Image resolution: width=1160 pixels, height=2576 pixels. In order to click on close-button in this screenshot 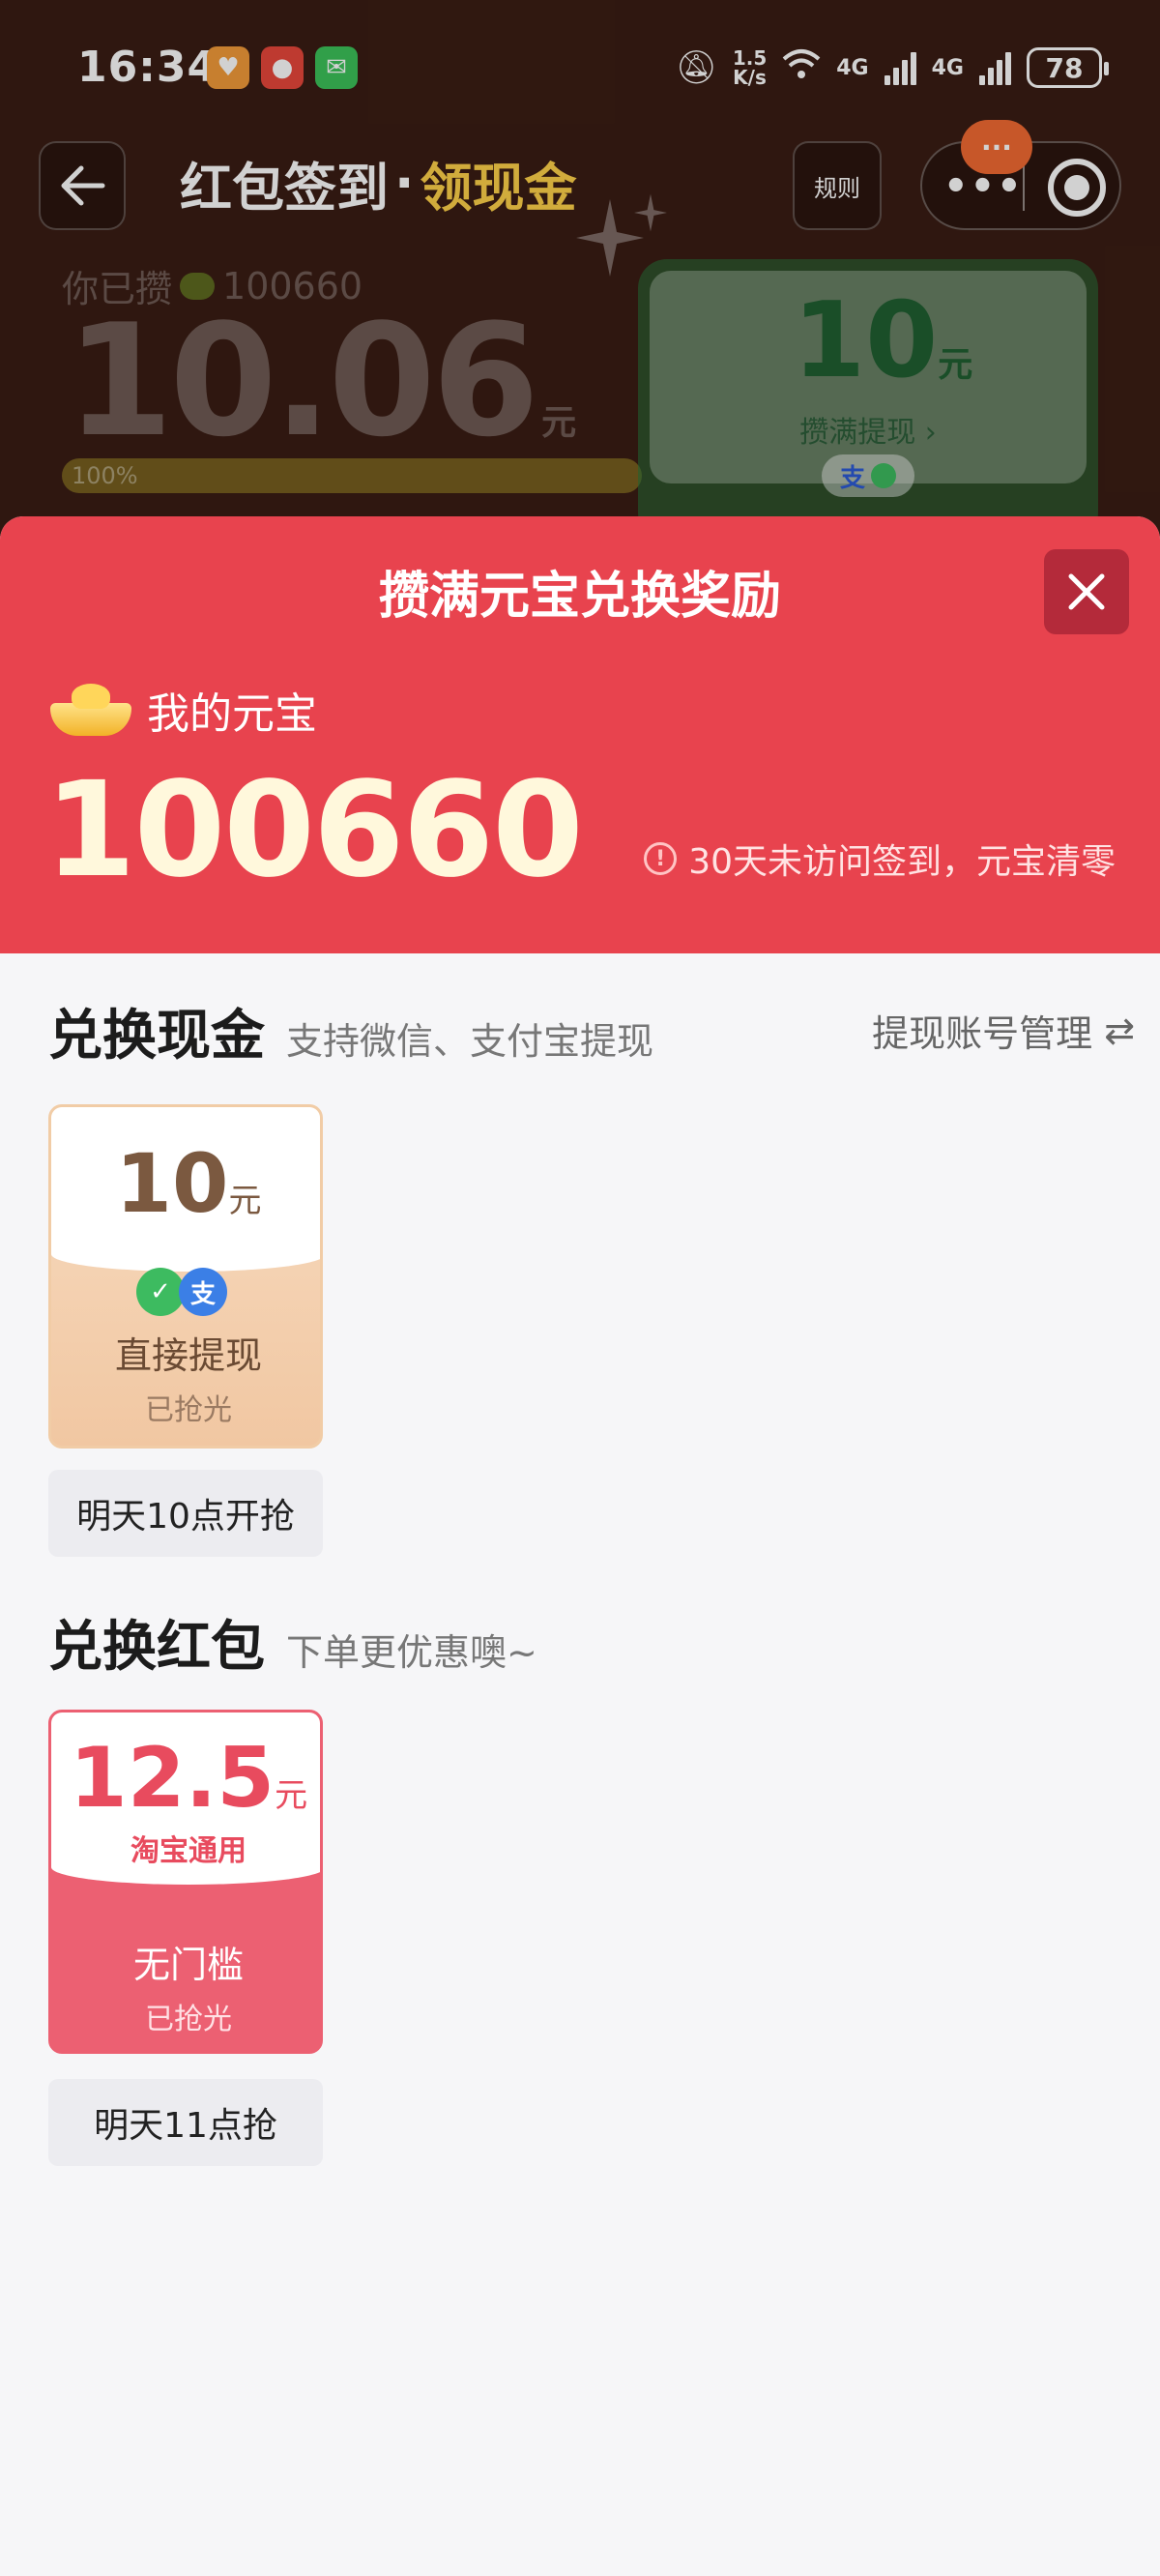, I will do `click(1086, 591)`.